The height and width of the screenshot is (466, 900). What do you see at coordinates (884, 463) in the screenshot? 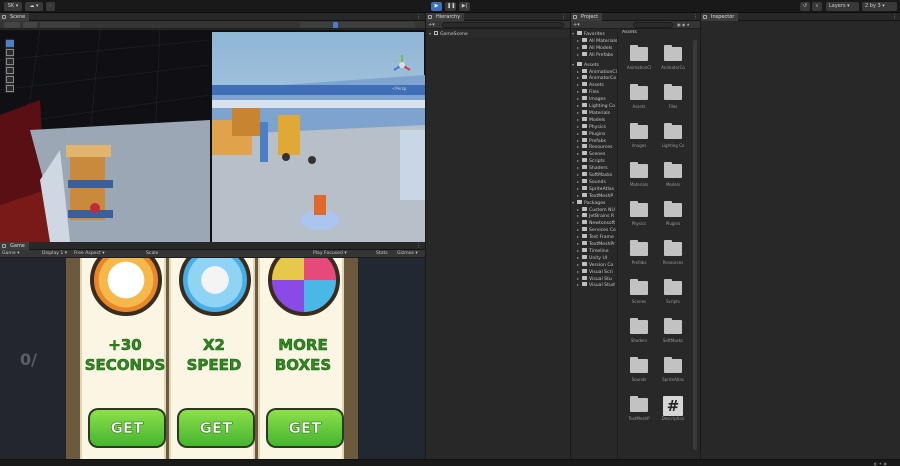
I see `status-icons: ◐ ✦ ◉` at bounding box center [884, 463].